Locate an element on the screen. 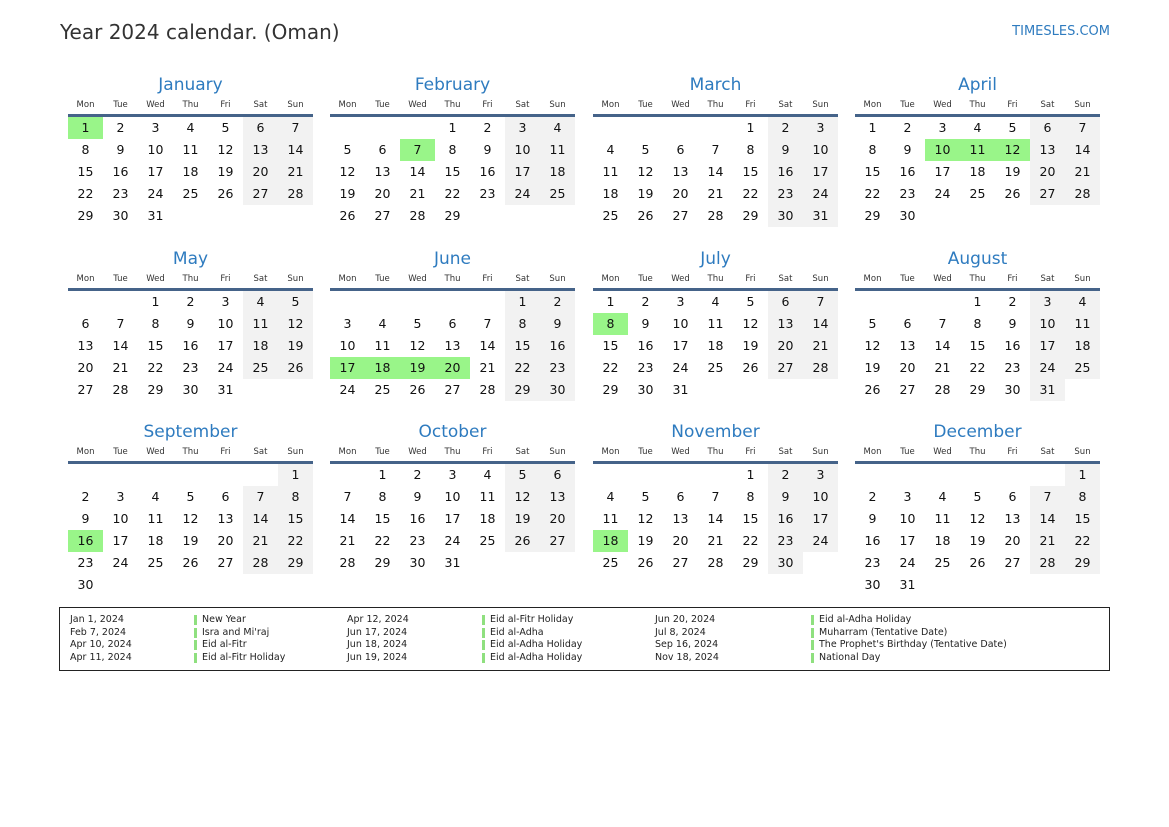 Image resolution: width=1169 pixels, height=827 pixels. legend-date: Jun 17, 2024 is located at coordinates (377, 632).